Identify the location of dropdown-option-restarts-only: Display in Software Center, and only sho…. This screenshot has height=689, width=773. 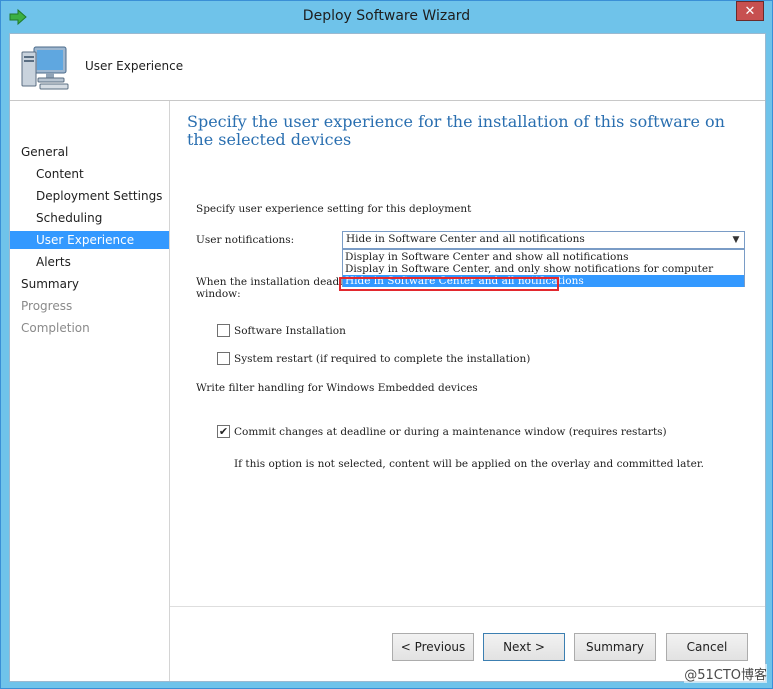
(543, 275).